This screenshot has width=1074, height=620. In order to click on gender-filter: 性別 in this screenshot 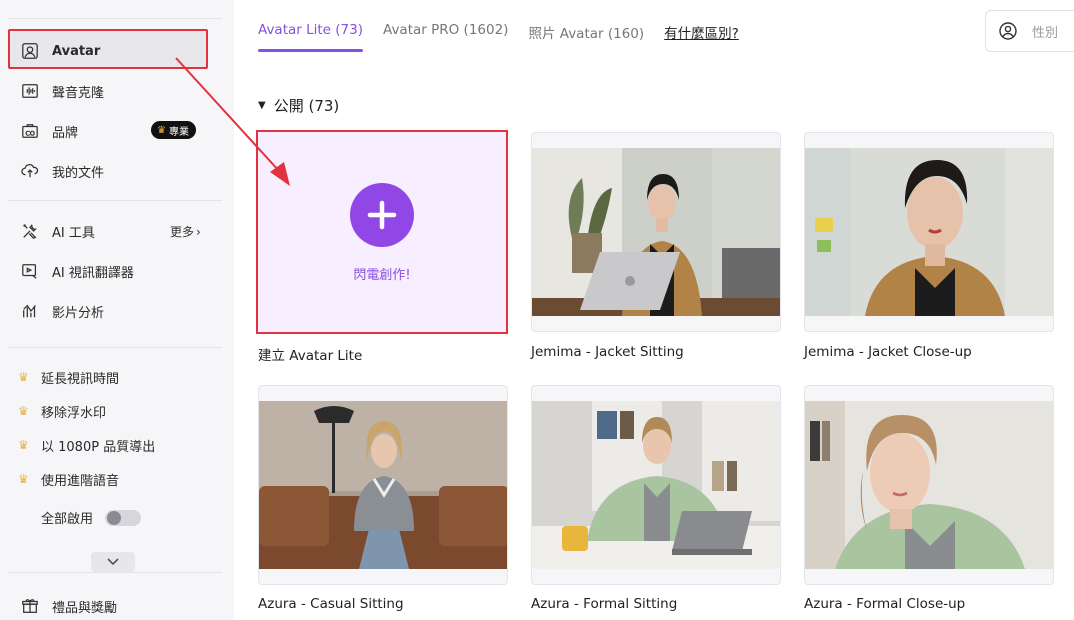, I will do `click(1029, 31)`.